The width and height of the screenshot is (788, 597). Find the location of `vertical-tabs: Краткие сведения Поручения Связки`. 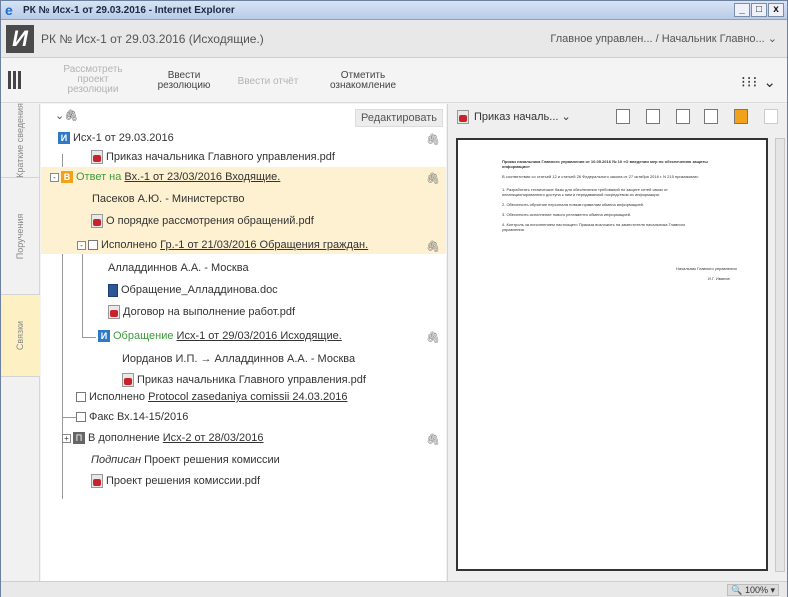

vertical-tabs: Краткие сведения Поручения Связки is located at coordinates (20, 342).